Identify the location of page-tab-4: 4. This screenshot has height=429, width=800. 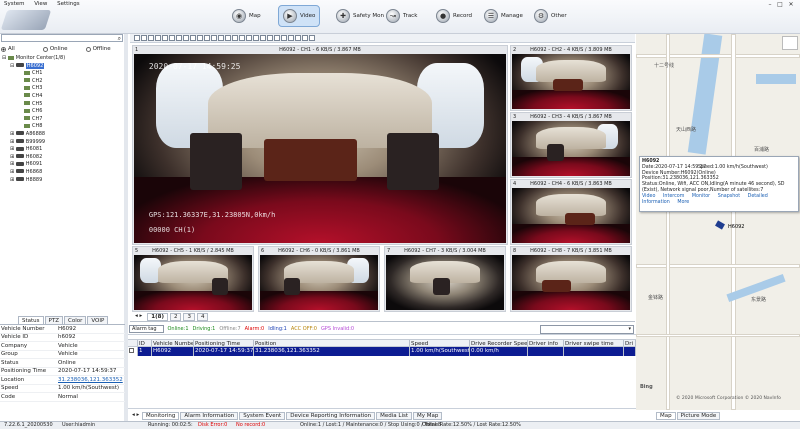
(202, 317).